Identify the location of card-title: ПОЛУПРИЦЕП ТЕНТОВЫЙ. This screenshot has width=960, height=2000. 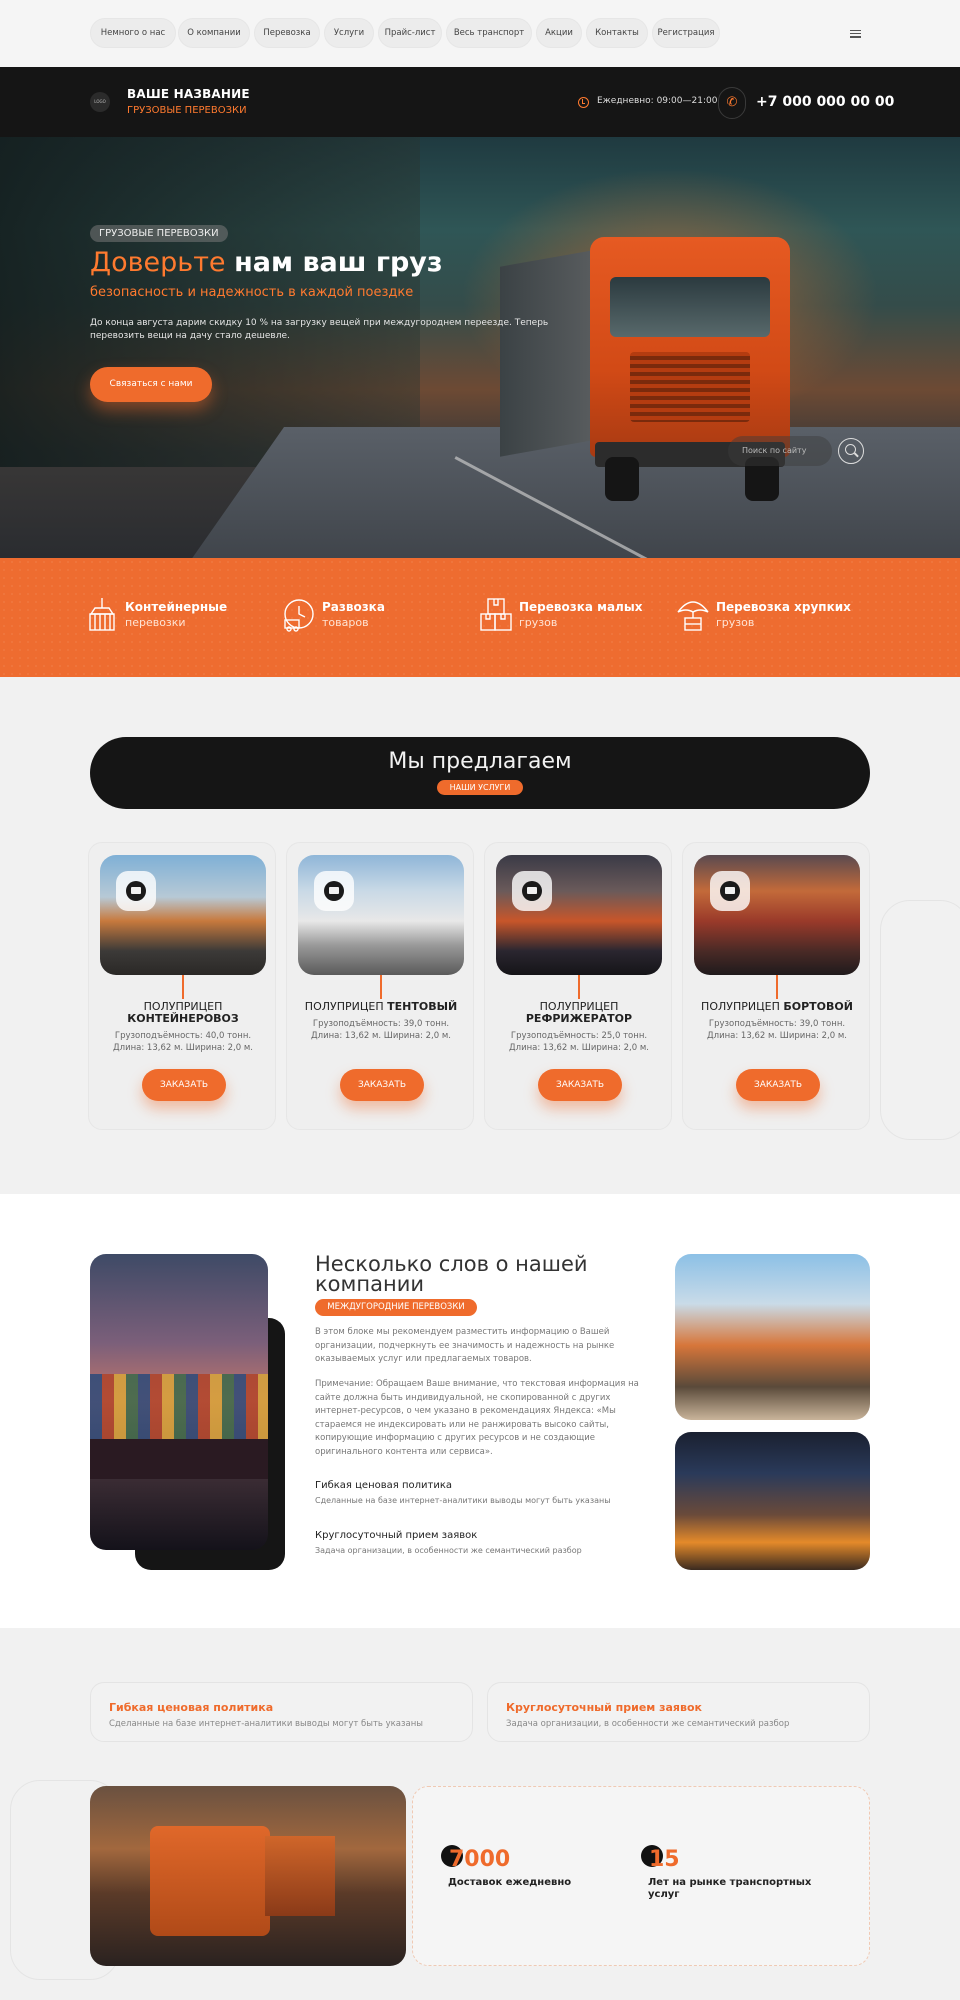
(381, 1006).